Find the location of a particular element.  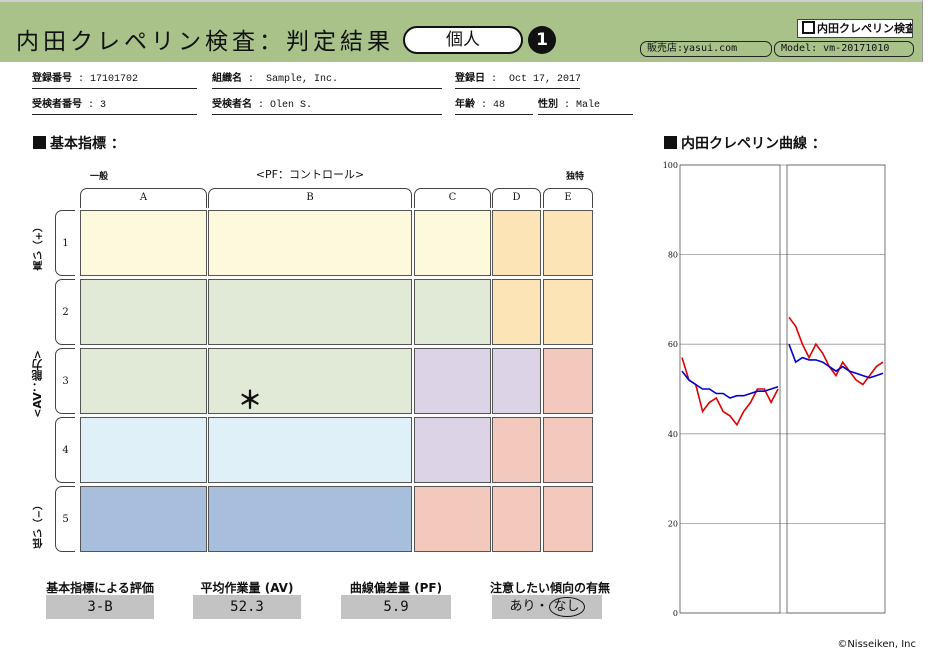

model-box: Model: vm-20171010 is located at coordinates (844, 49).